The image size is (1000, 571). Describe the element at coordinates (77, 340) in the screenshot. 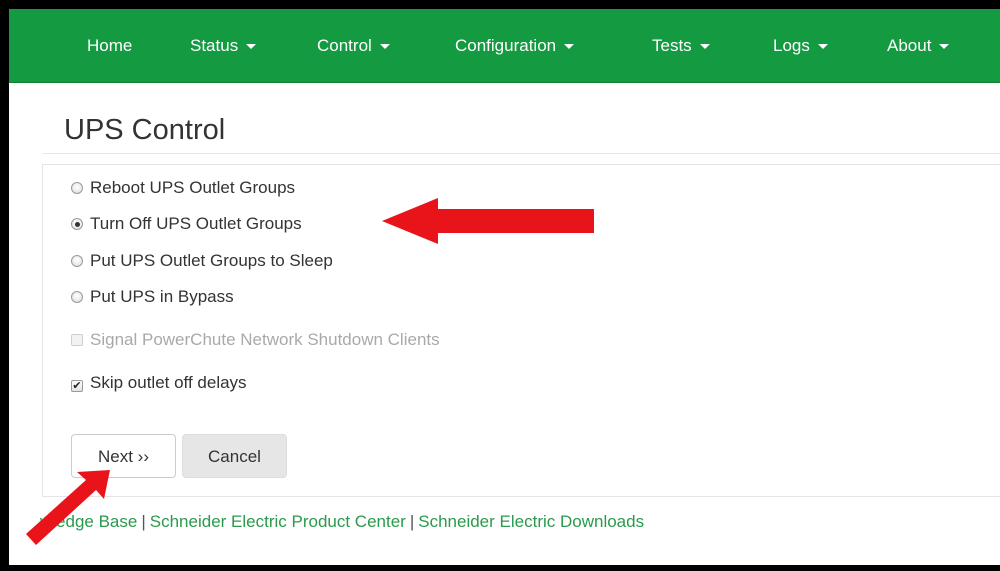

I see `checkbox-signal-powerchute` at that location.